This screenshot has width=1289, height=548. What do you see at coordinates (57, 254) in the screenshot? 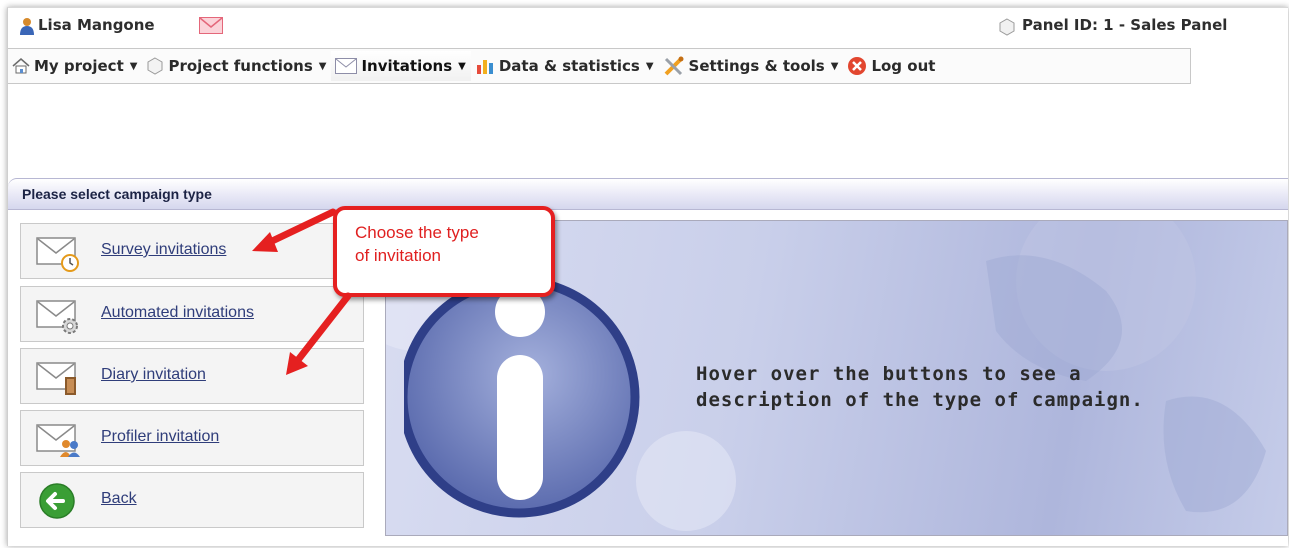
I see `envelope-clock-icon` at bounding box center [57, 254].